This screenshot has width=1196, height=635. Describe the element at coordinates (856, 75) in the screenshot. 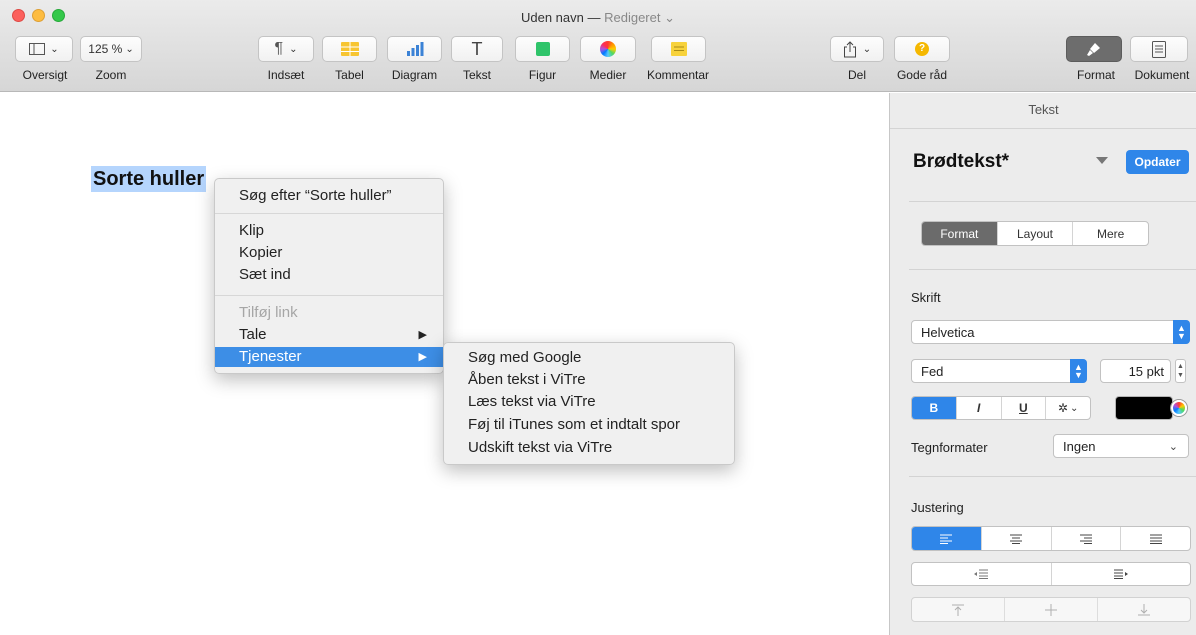

I see `share-label: Del` at that location.